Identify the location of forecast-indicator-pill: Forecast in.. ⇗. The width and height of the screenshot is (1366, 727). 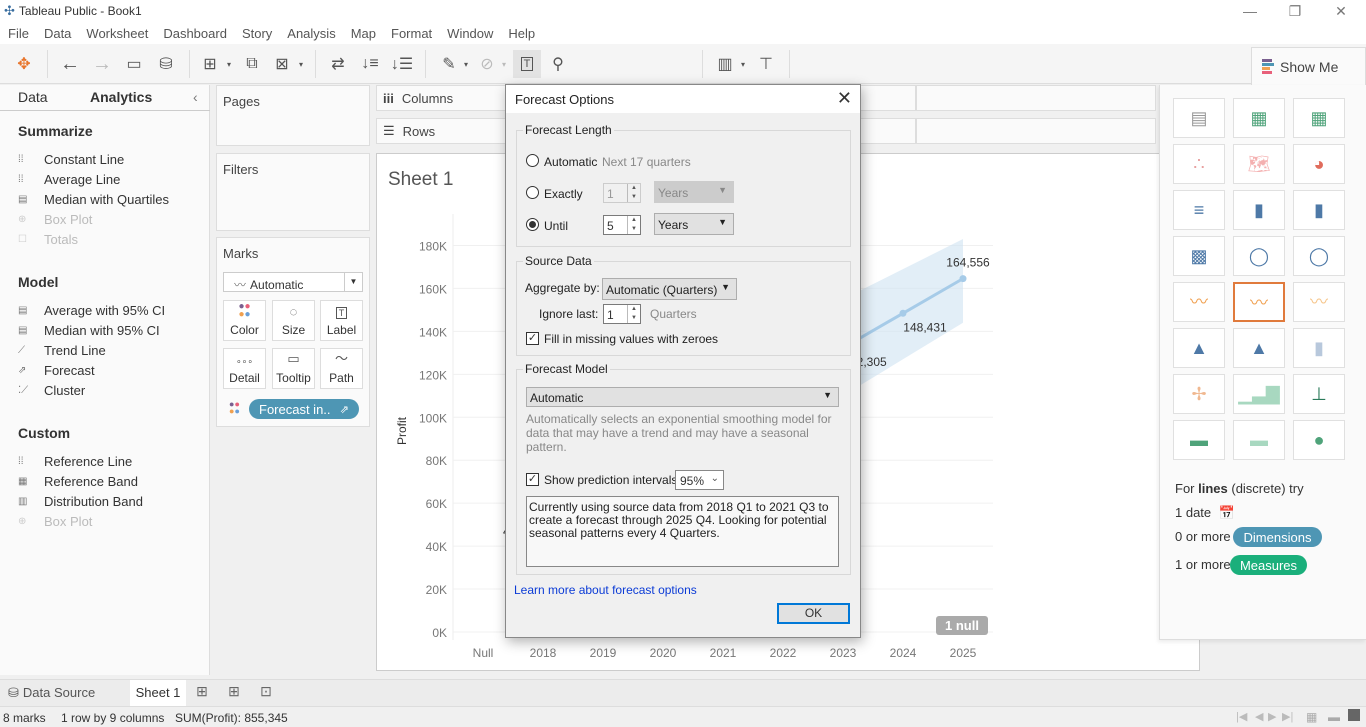
(304, 409).